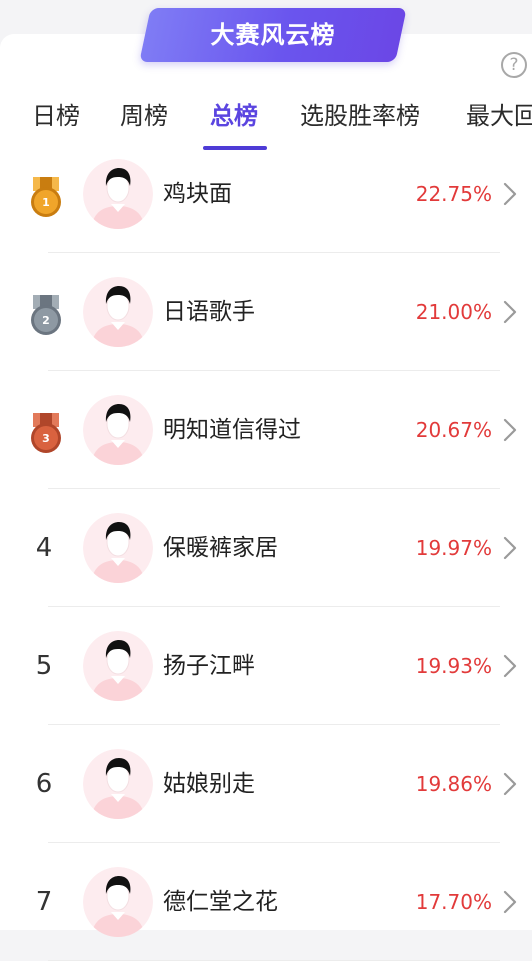 The height and width of the screenshot is (961, 532). Describe the element at coordinates (44, 902) in the screenshot. I see `rank-number: 7` at that location.